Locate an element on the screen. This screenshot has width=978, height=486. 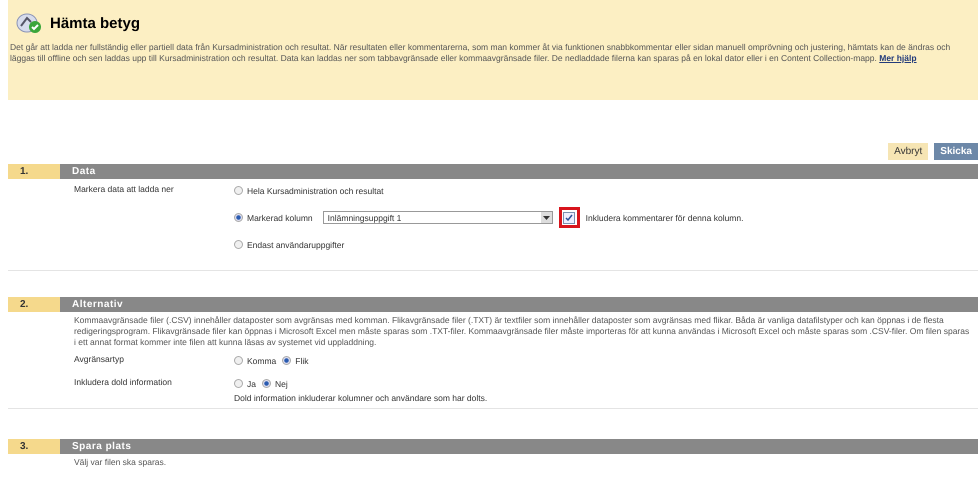
option-label: Komma is located at coordinates (261, 361).